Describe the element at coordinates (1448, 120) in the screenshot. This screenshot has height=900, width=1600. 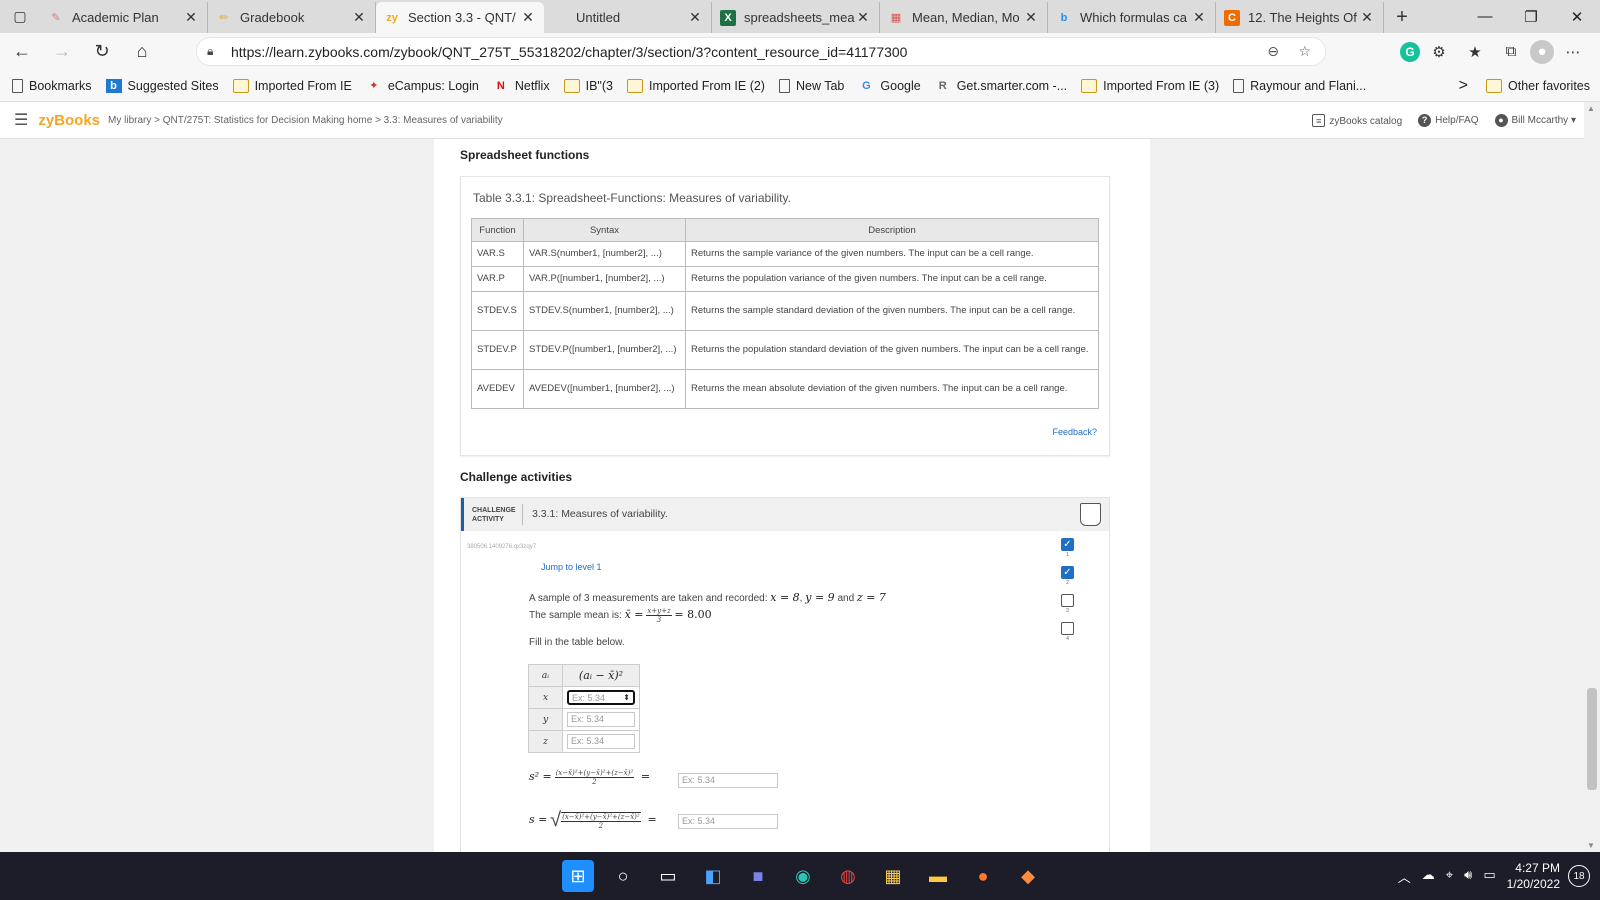
I see `help-link: ? Help/FAQ` at that location.